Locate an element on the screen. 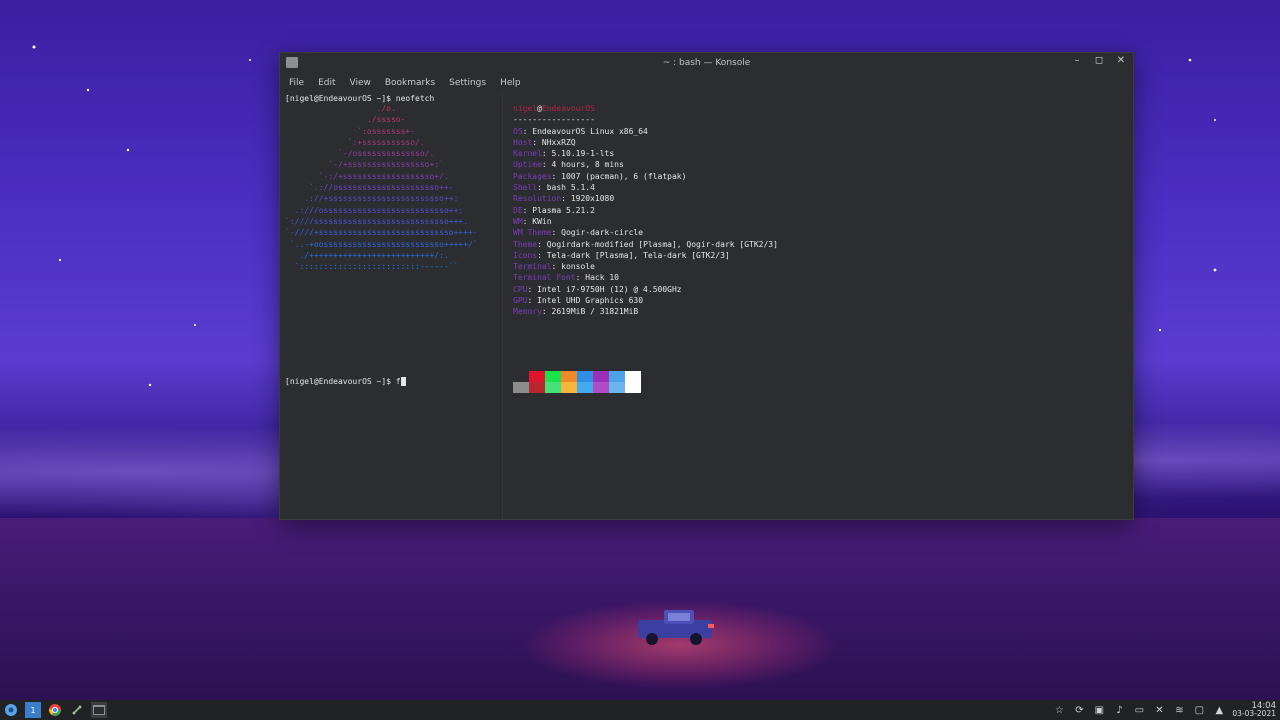  app-launcher-icon is located at coordinates (11, 710).